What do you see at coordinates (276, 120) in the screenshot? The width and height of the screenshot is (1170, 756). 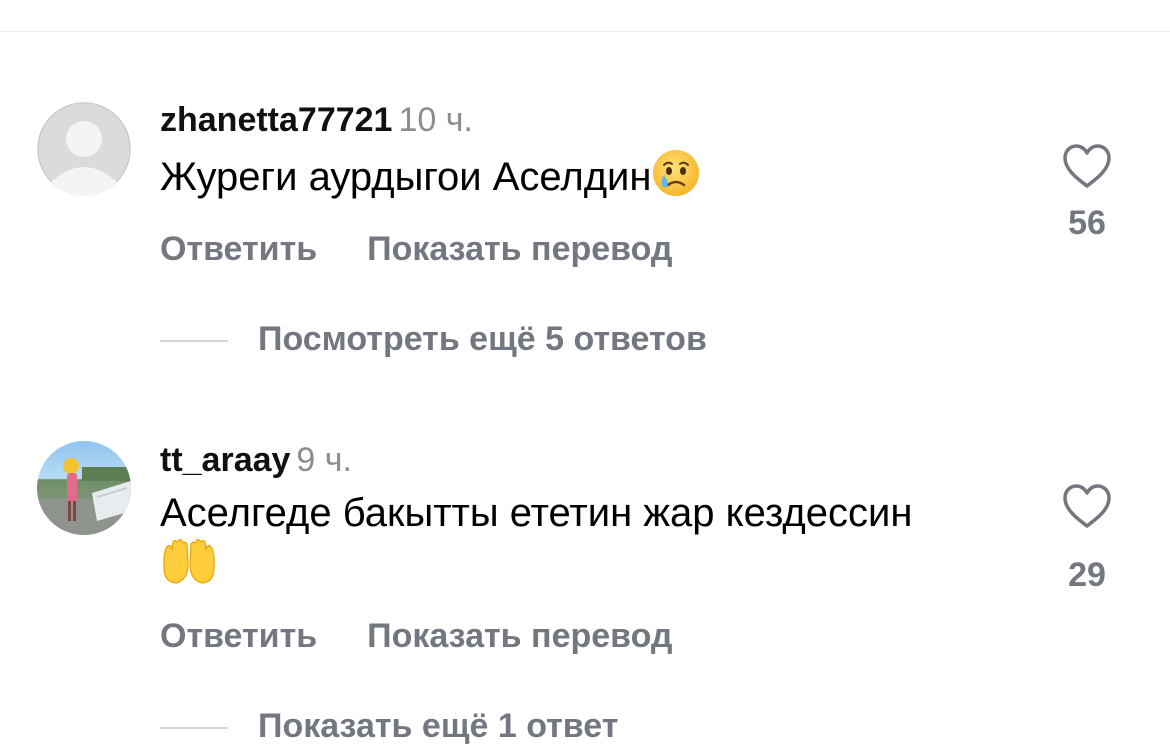 I see `comment-username: zhanetta77721` at bounding box center [276, 120].